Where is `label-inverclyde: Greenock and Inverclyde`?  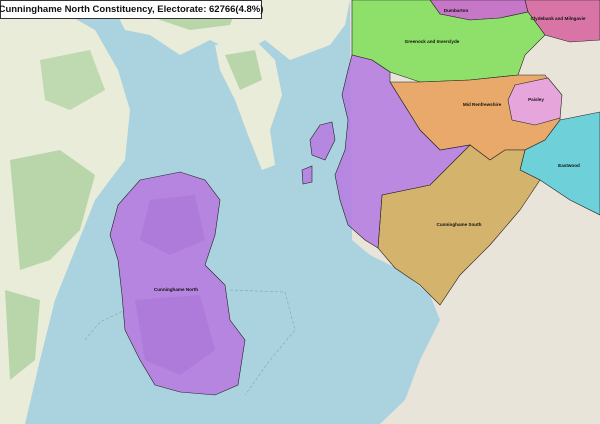 label-inverclyde: Greenock and Inverclyde is located at coordinates (432, 41).